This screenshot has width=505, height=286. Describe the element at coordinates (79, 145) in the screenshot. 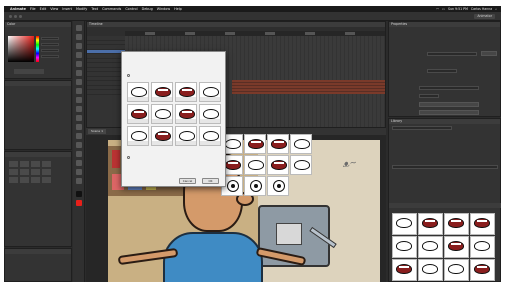

I see `eyedropper-tool-icon` at that location.